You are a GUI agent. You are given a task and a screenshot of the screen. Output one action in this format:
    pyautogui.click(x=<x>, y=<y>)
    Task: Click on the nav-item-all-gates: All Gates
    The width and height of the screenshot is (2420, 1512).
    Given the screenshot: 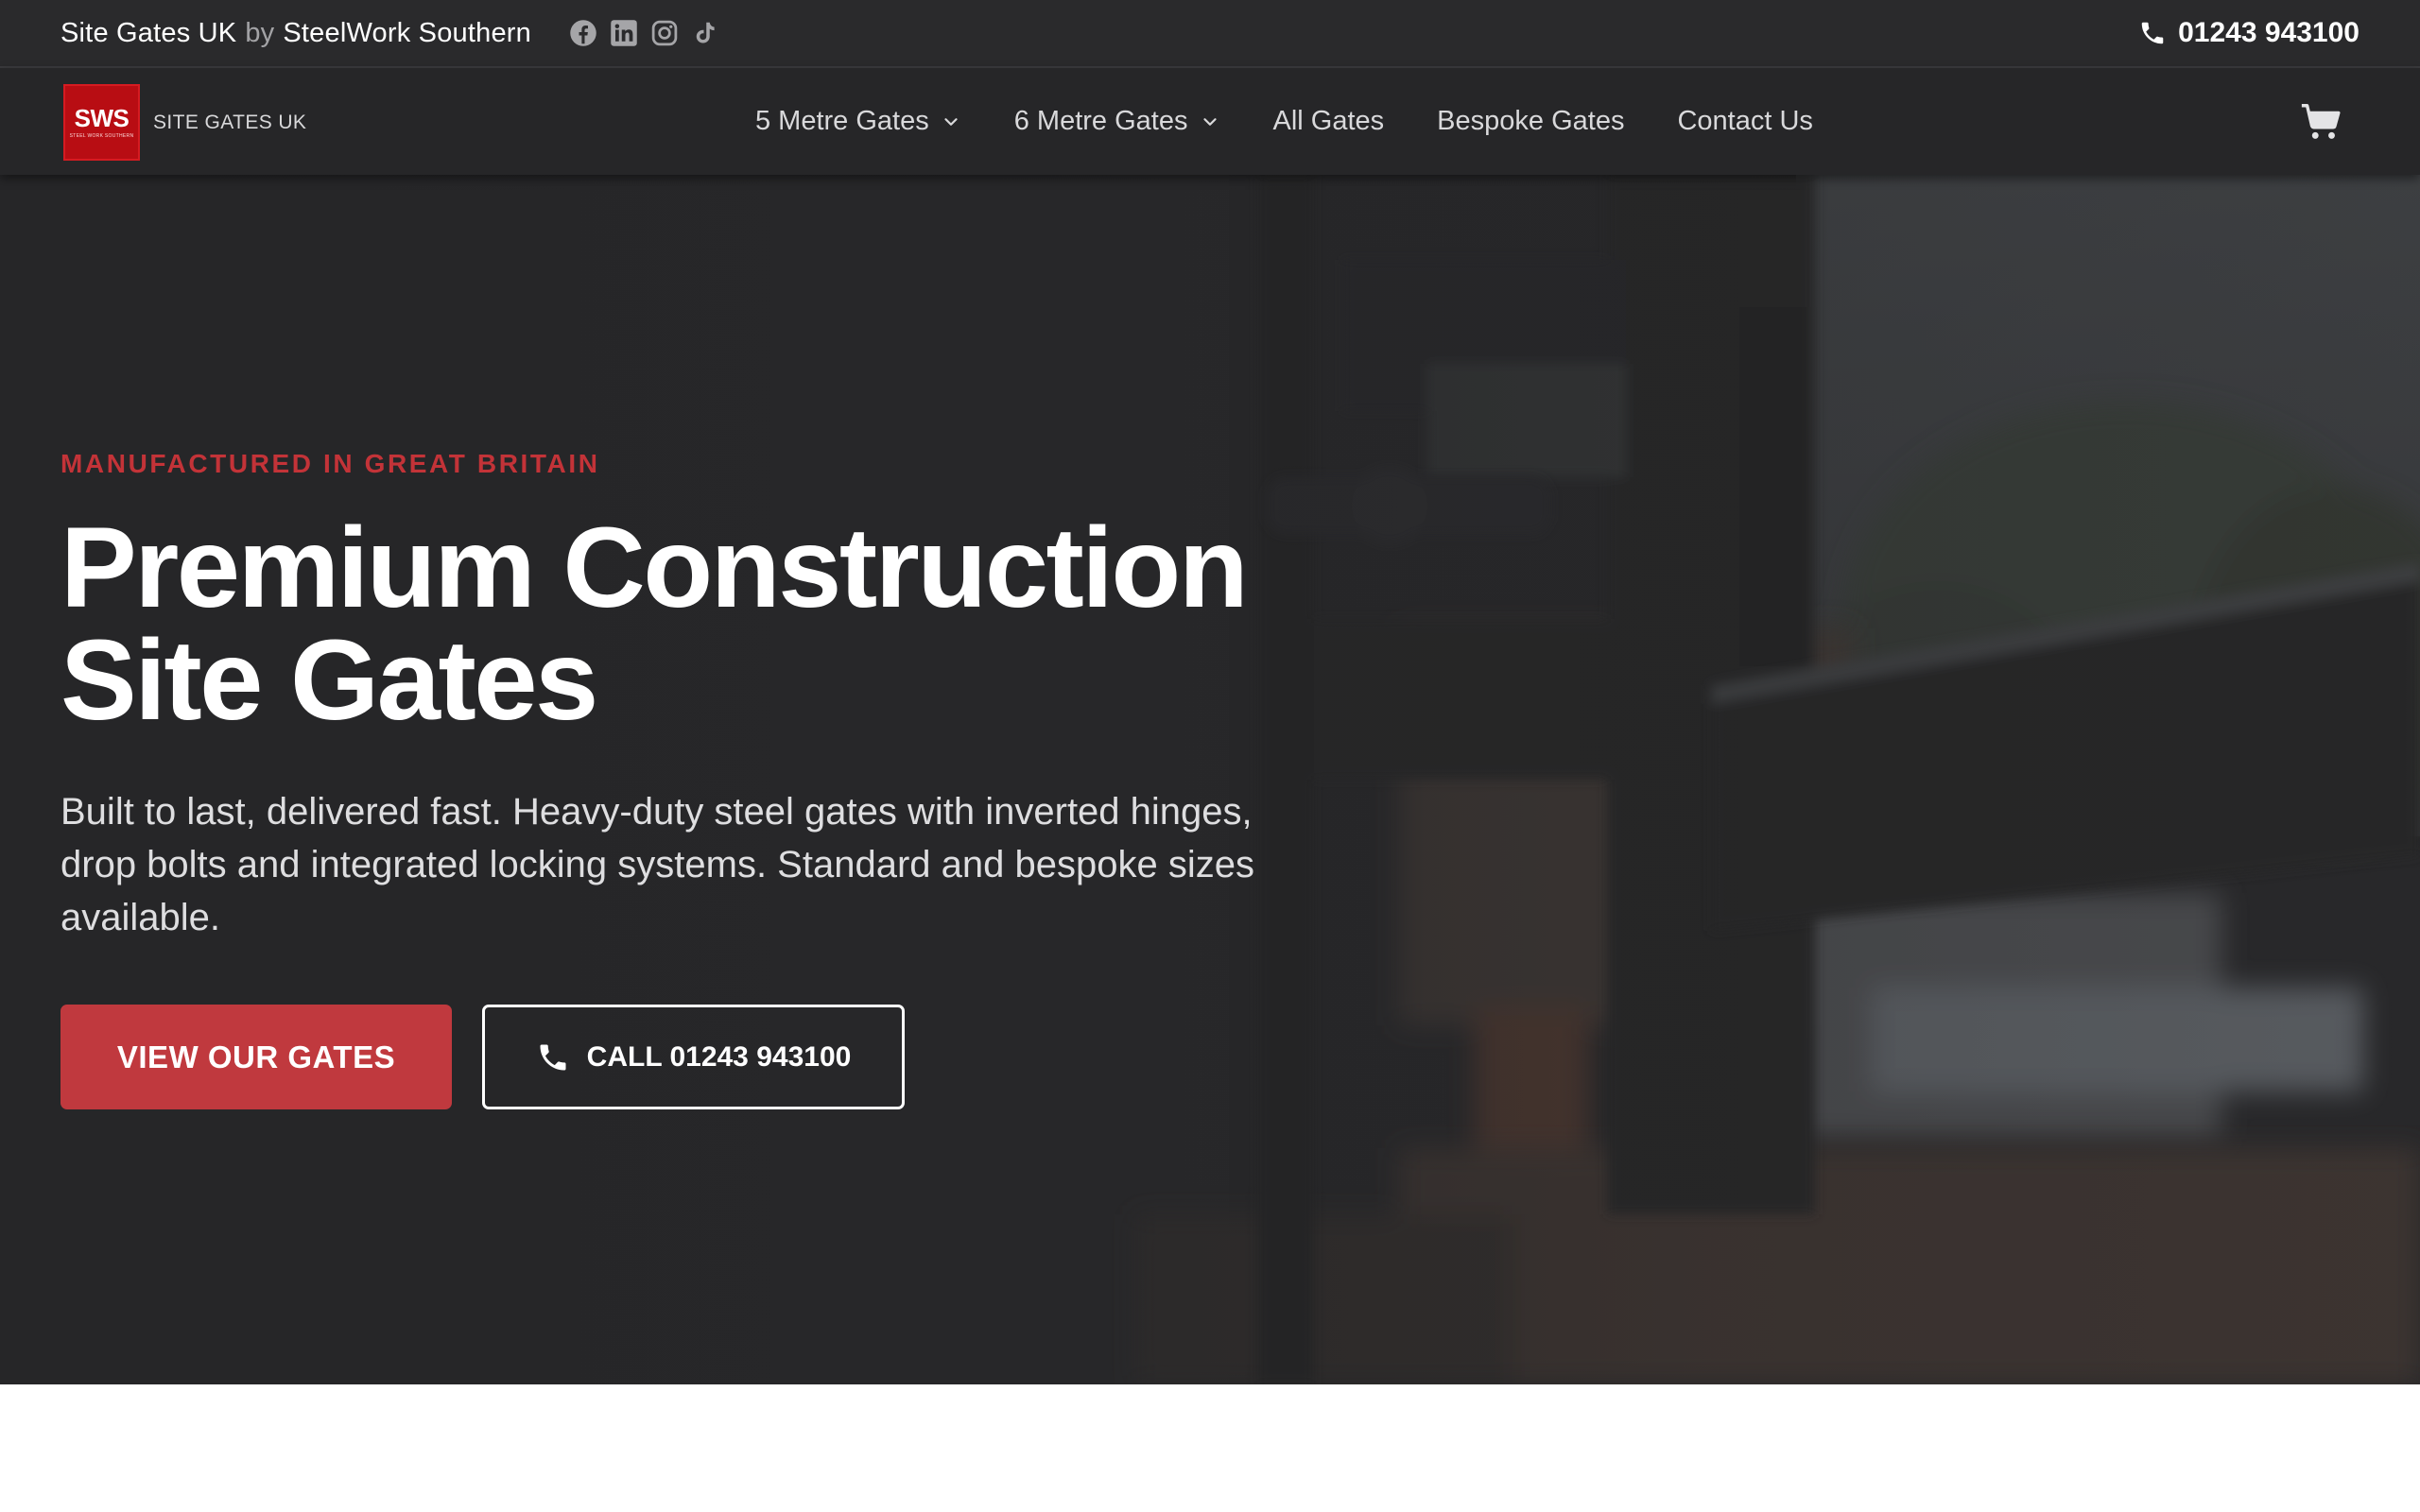 What is the action you would take?
    pyautogui.click(x=1329, y=121)
    